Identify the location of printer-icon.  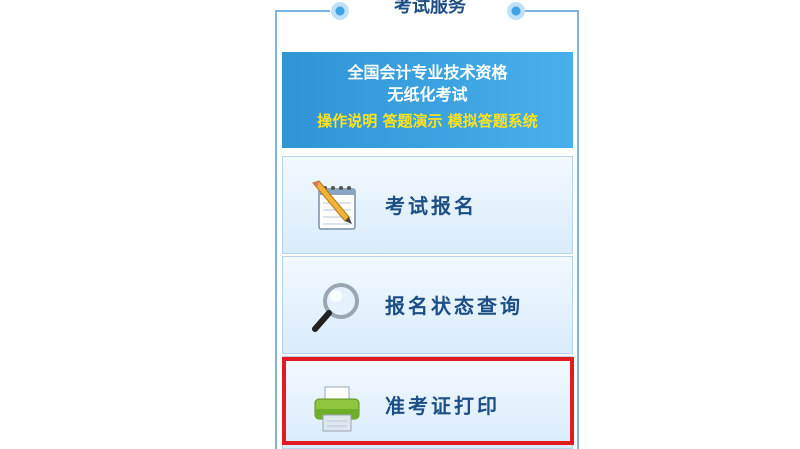
(337, 409).